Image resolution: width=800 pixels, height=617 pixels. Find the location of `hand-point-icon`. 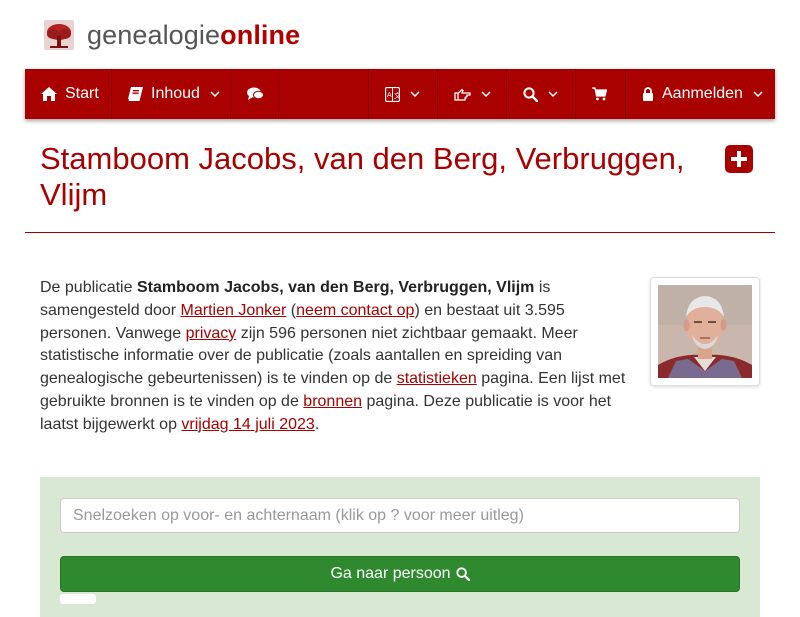

hand-point-icon is located at coordinates (462, 94).